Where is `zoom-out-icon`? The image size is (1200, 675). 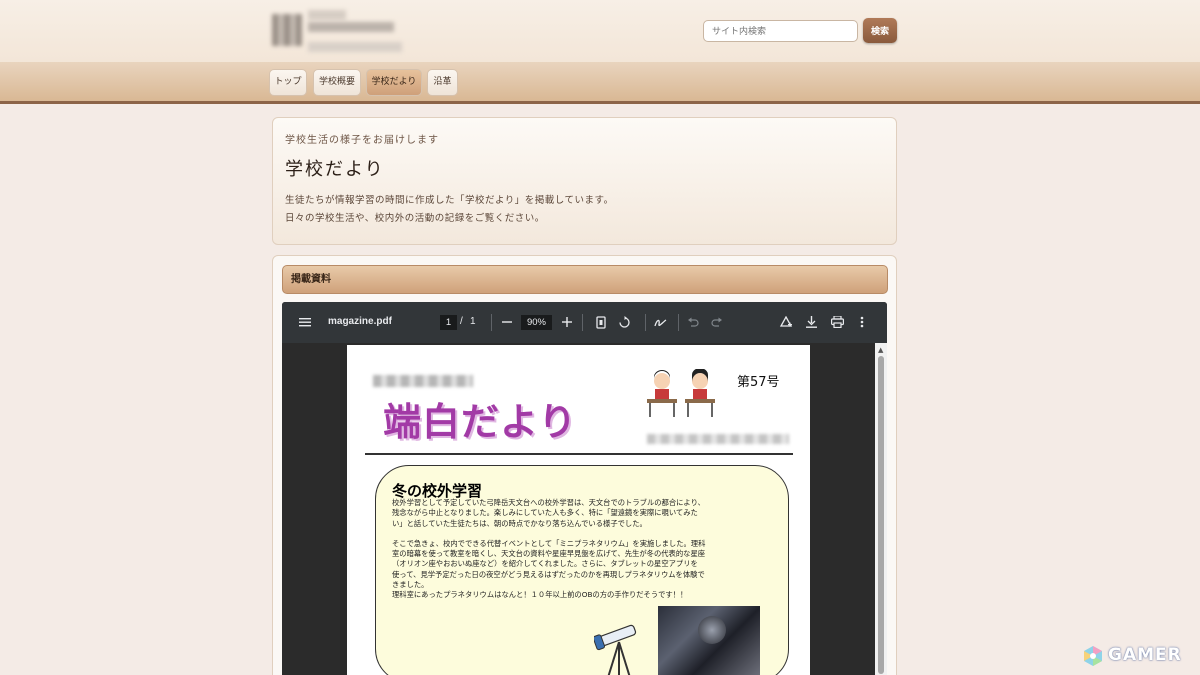 zoom-out-icon is located at coordinates (507, 322).